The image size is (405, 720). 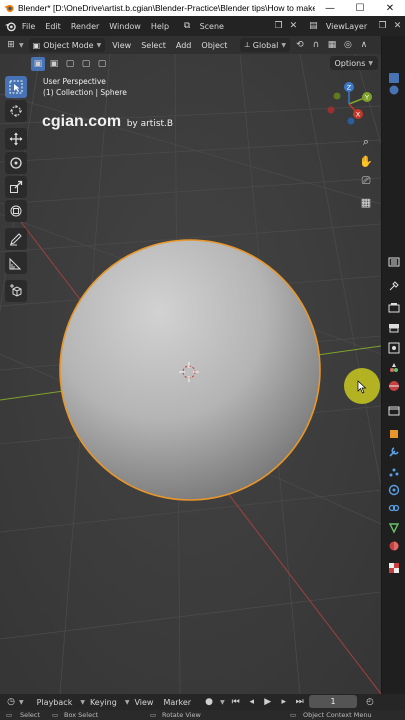 What do you see at coordinates (16, 111) in the screenshot?
I see `cursor-tool` at bounding box center [16, 111].